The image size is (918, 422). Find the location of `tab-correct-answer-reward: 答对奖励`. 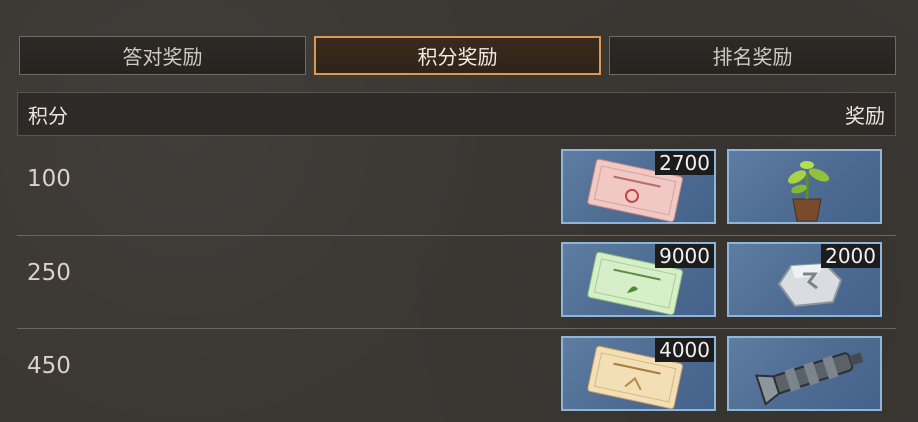

tab-correct-answer-reward: 答对奖励 is located at coordinates (162, 55).